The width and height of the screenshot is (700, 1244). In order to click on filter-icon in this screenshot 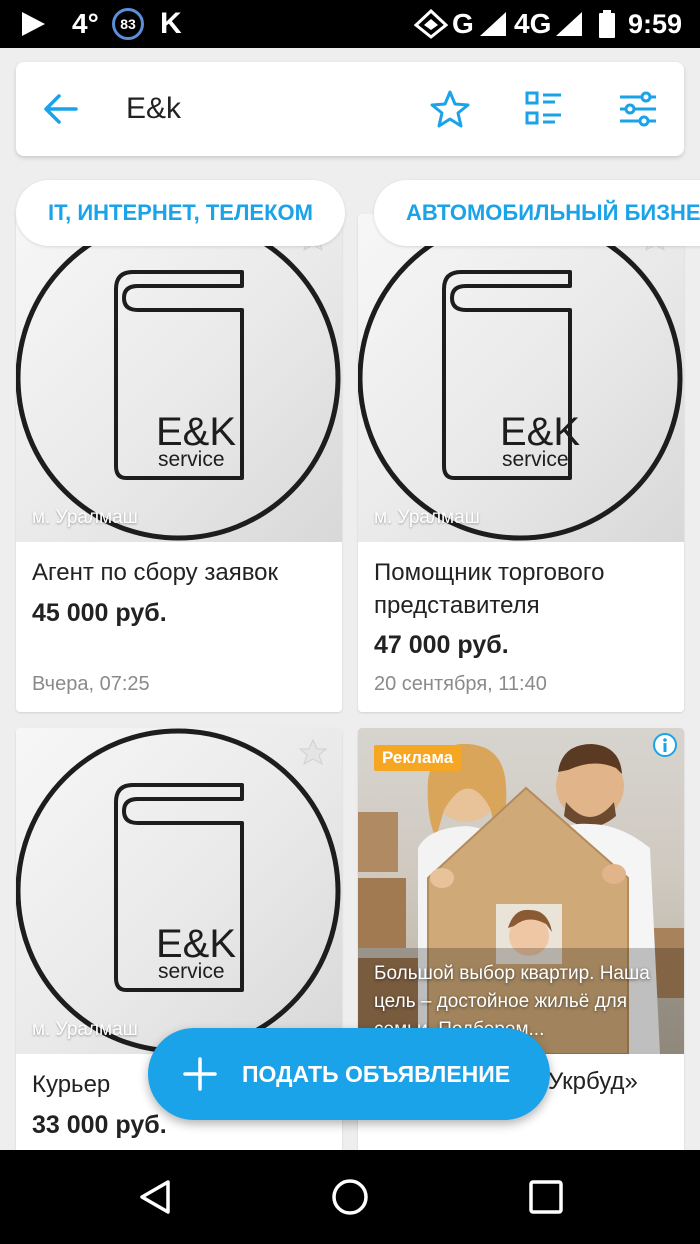, I will do `click(638, 109)`.